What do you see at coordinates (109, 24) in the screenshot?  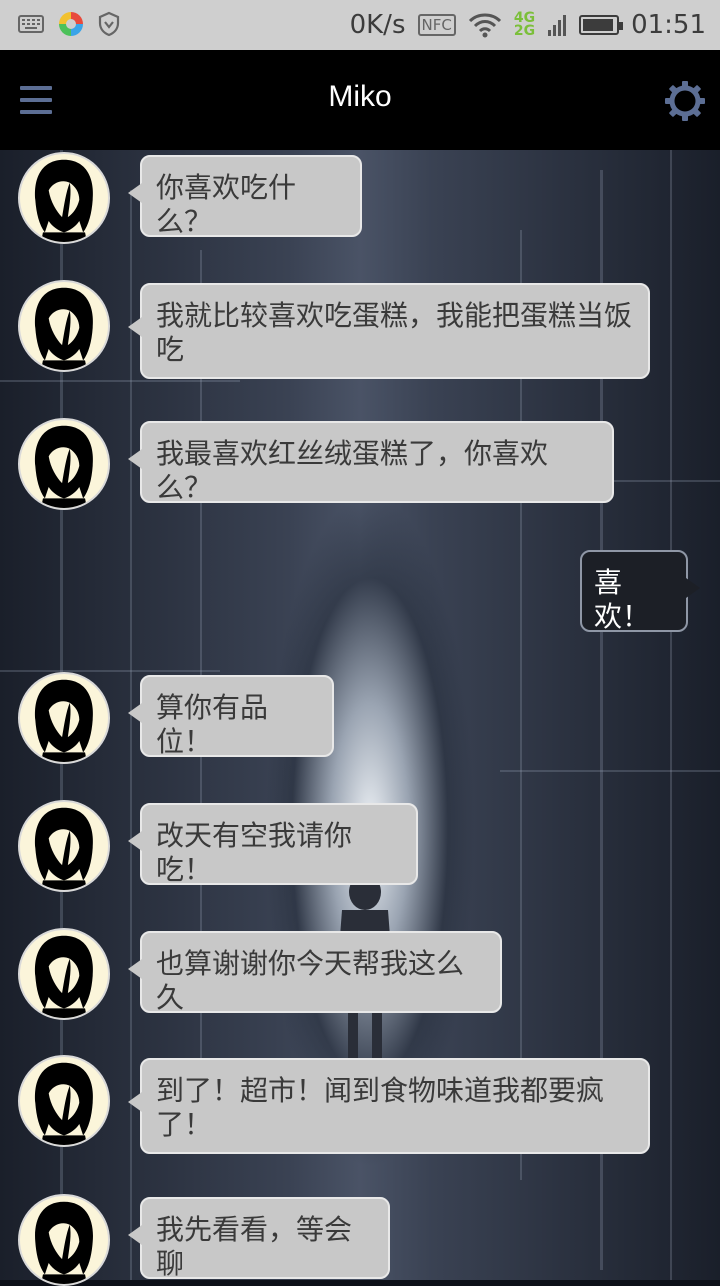 I see `shield-icon` at bounding box center [109, 24].